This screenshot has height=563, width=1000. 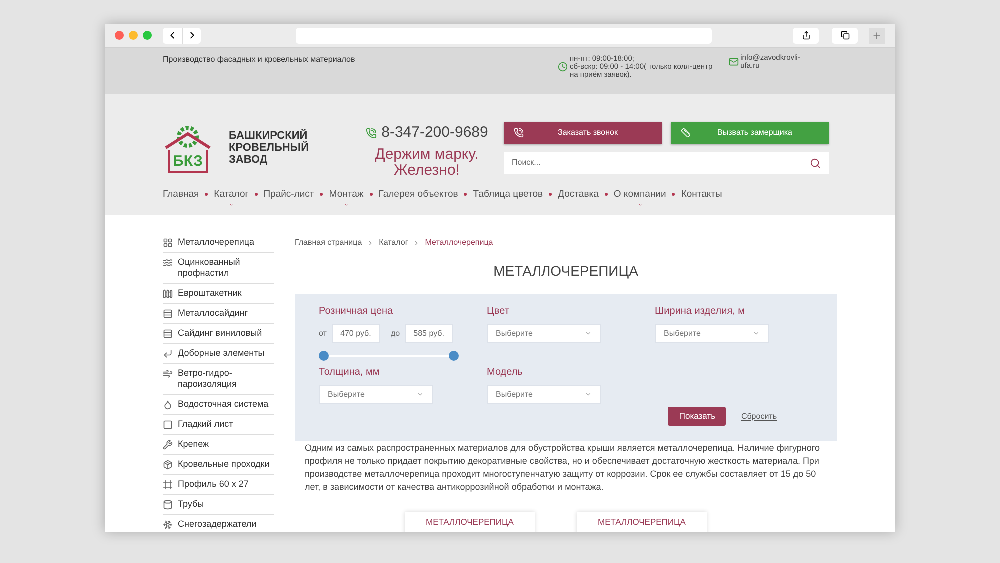 I want to click on wrench-icon, so click(x=168, y=445).